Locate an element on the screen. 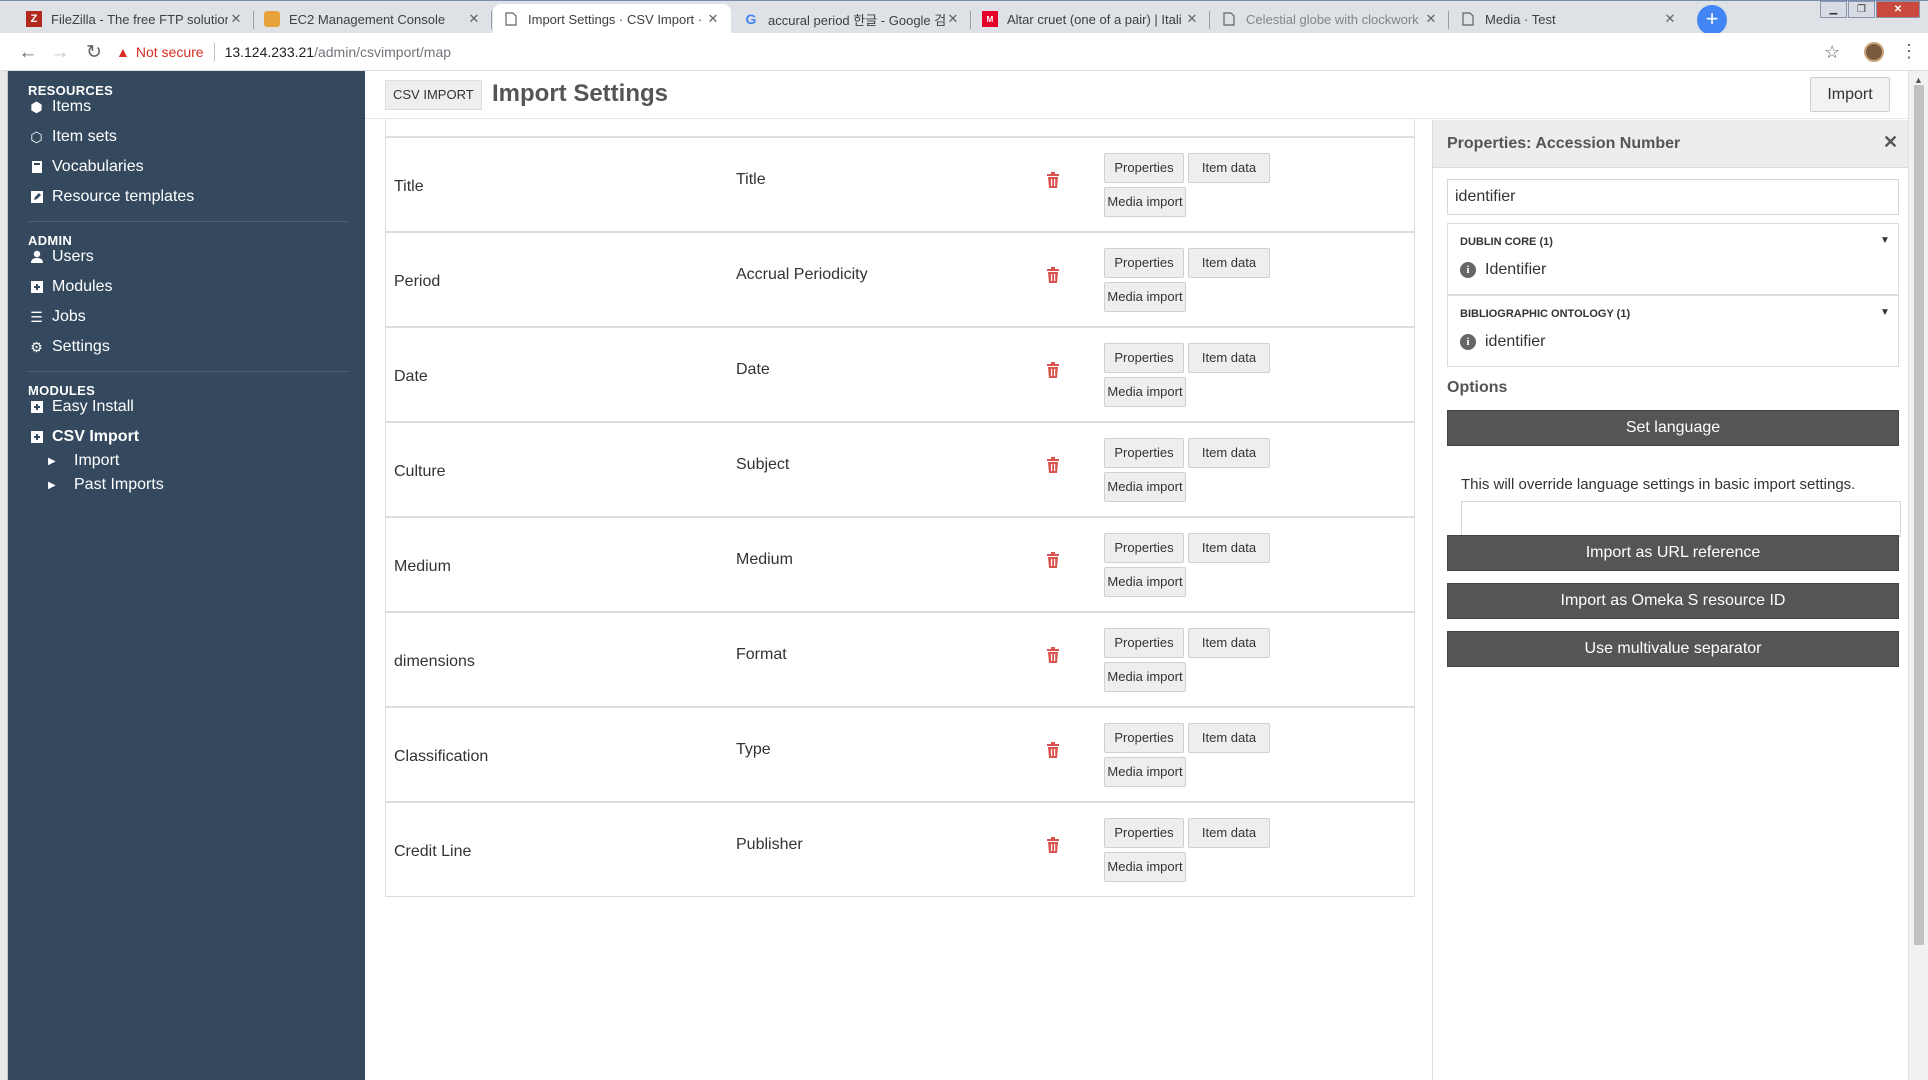  tab-media: Media · Test ✕ is located at coordinates (1569, 19).